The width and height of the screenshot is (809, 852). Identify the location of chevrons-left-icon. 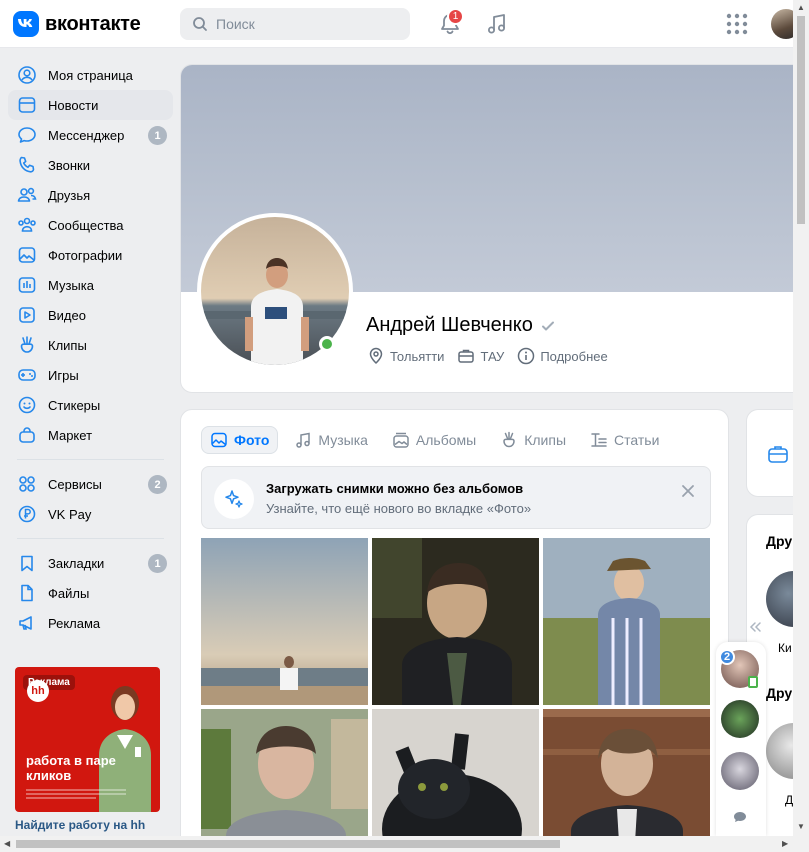
(755, 628).